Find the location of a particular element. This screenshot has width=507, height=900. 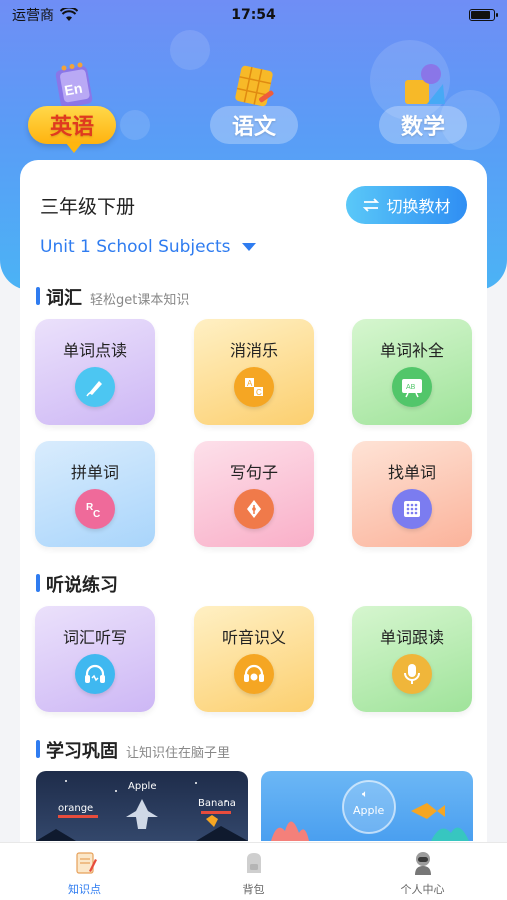

tile-word-read: 单词点读 is located at coordinates (95, 372).